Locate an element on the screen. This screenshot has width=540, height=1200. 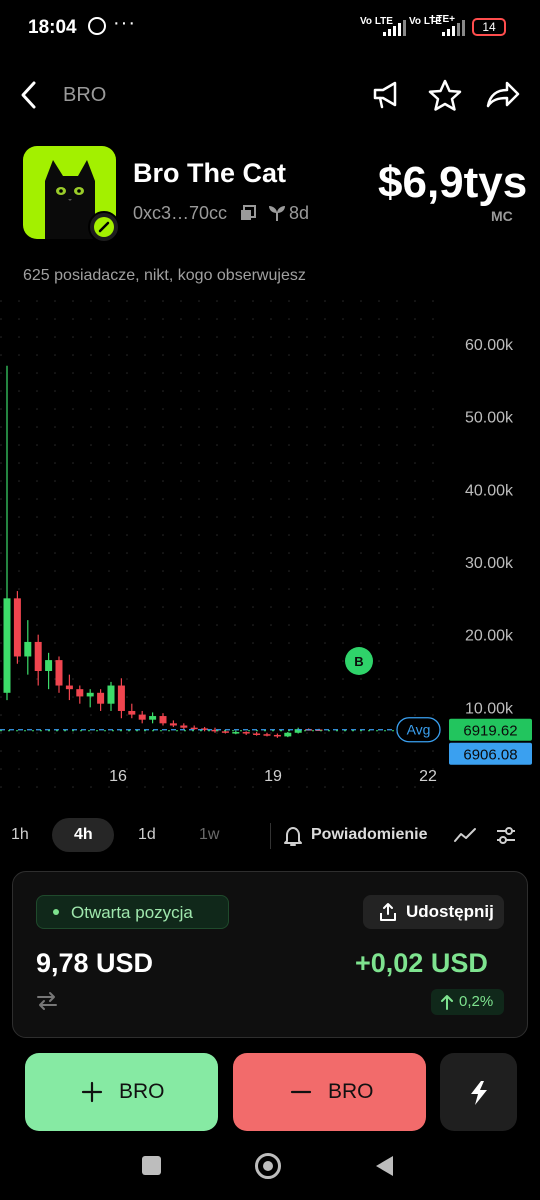
x-tick-label: 16 is located at coordinates (118, 776).